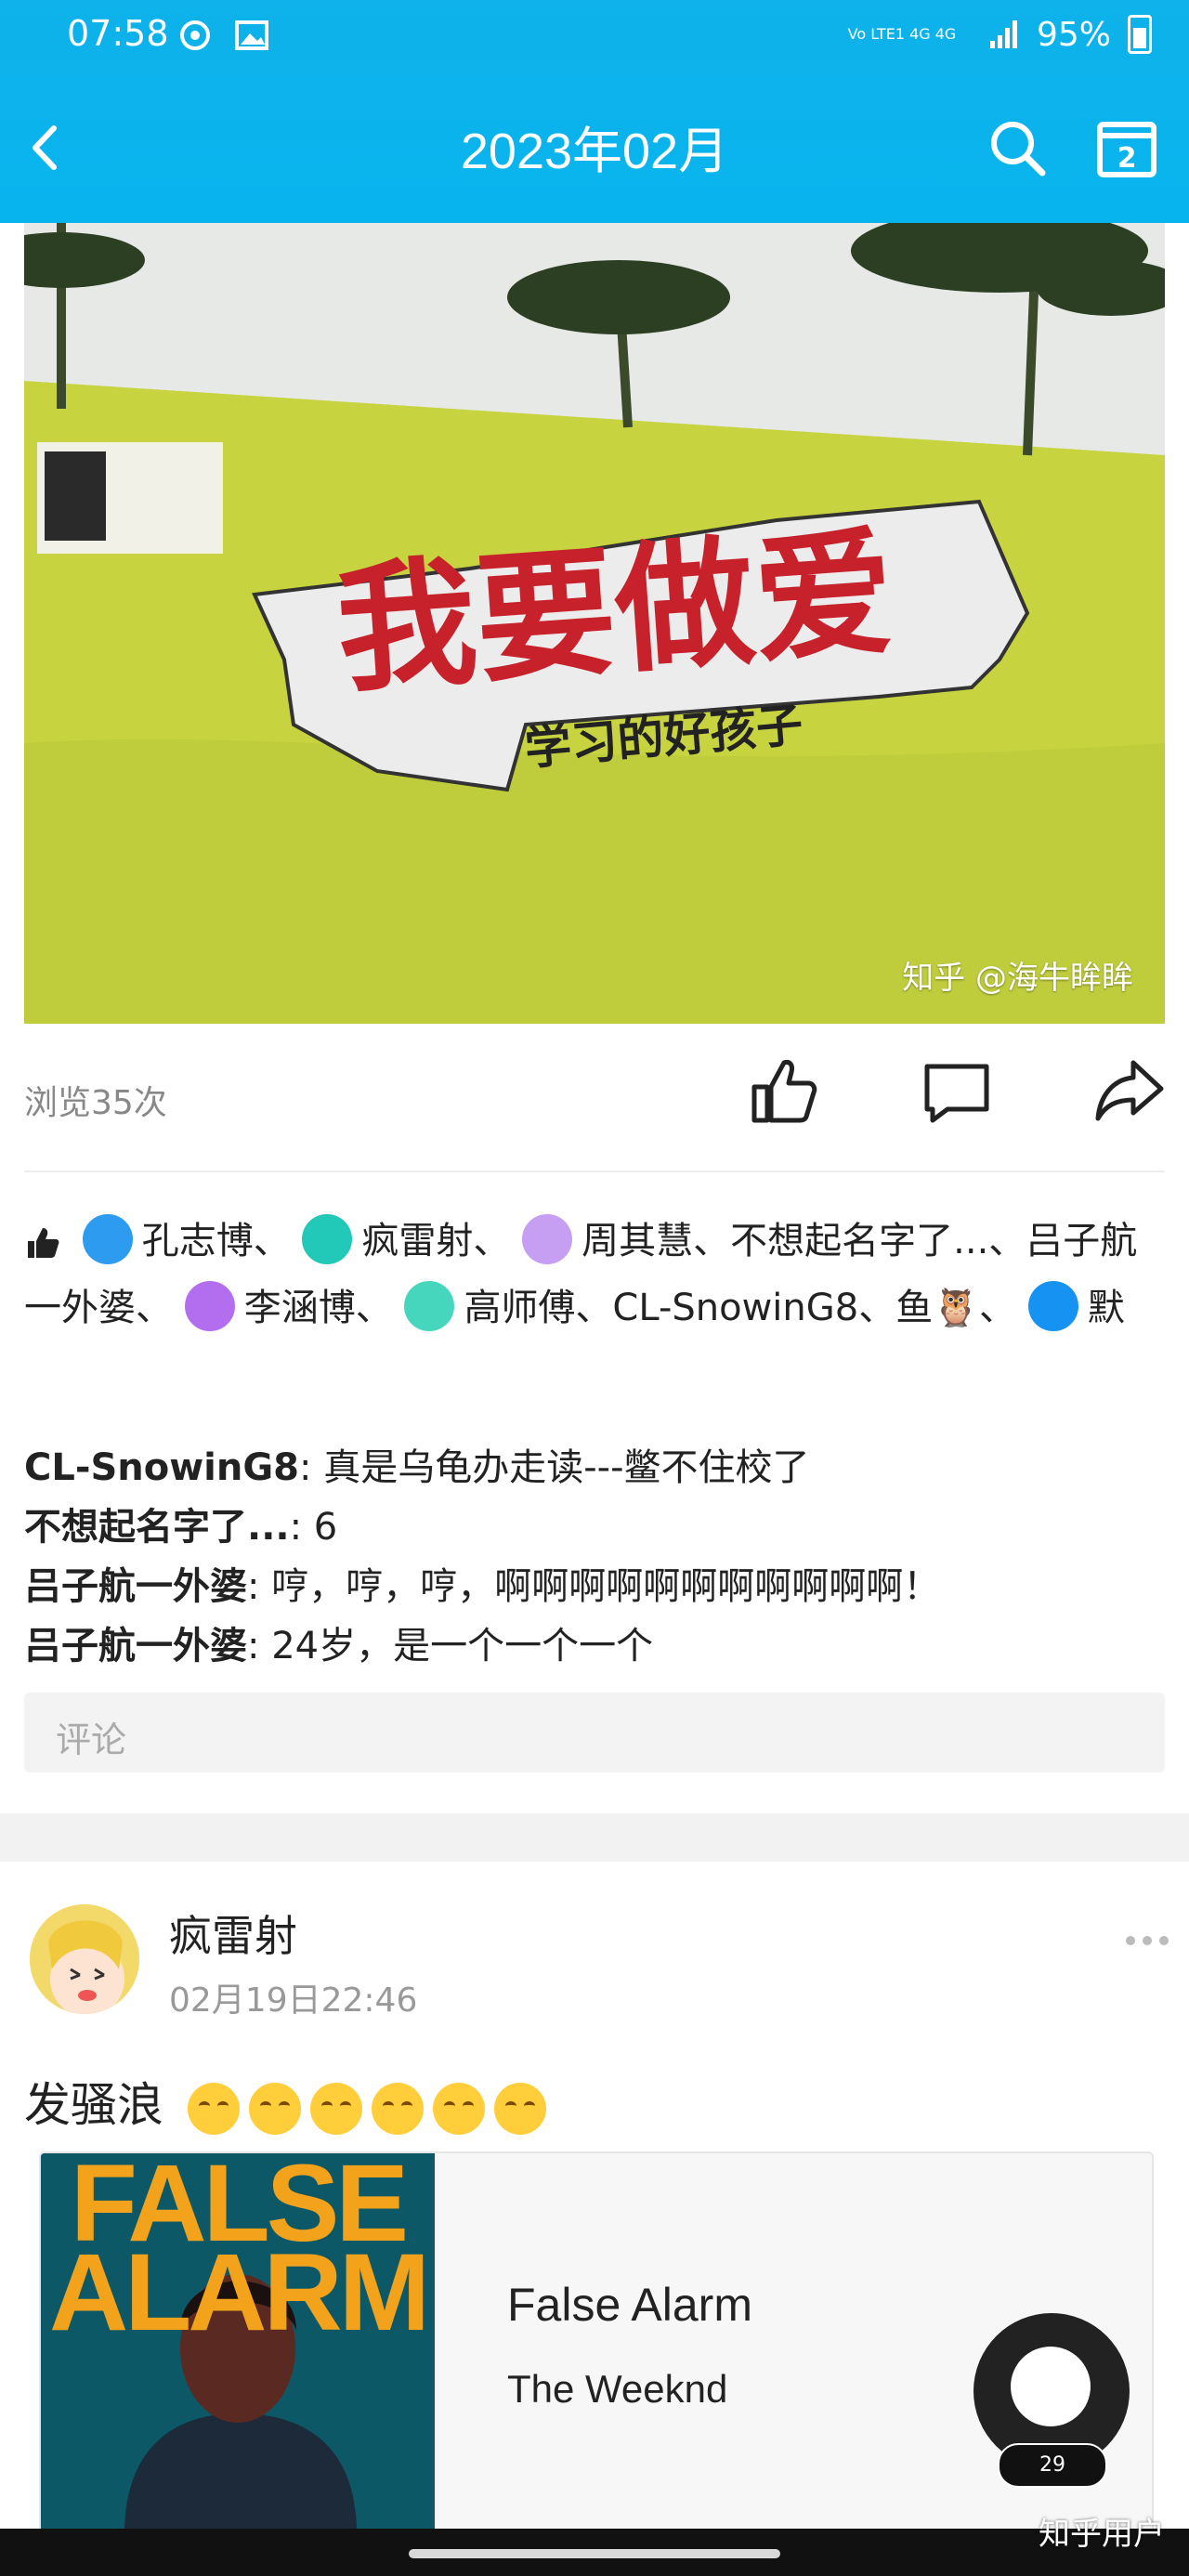  What do you see at coordinates (118, 33) in the screenshot?
I see `status-time: 07:58` at bounding box center [118, 33].